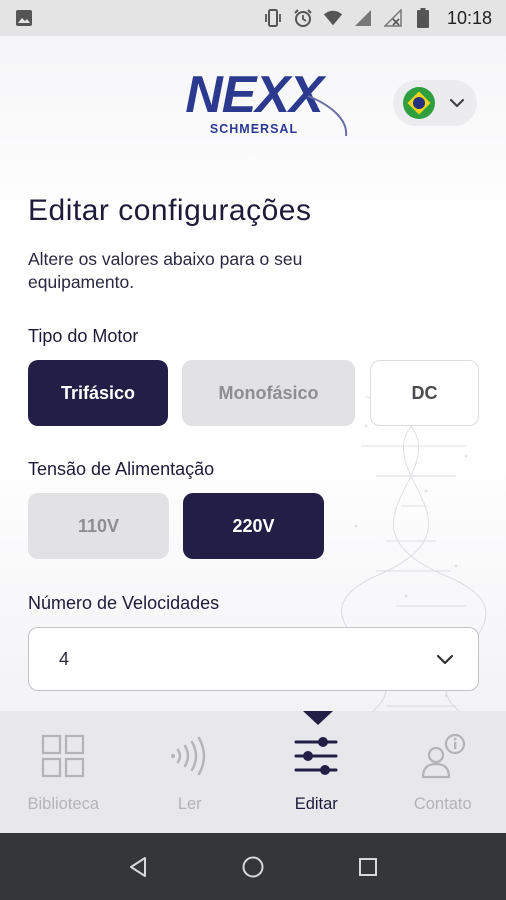  What do you see at coordinates (138, 867) in the screenshot?
I see `back-icon` at bounding box center [138, 867].